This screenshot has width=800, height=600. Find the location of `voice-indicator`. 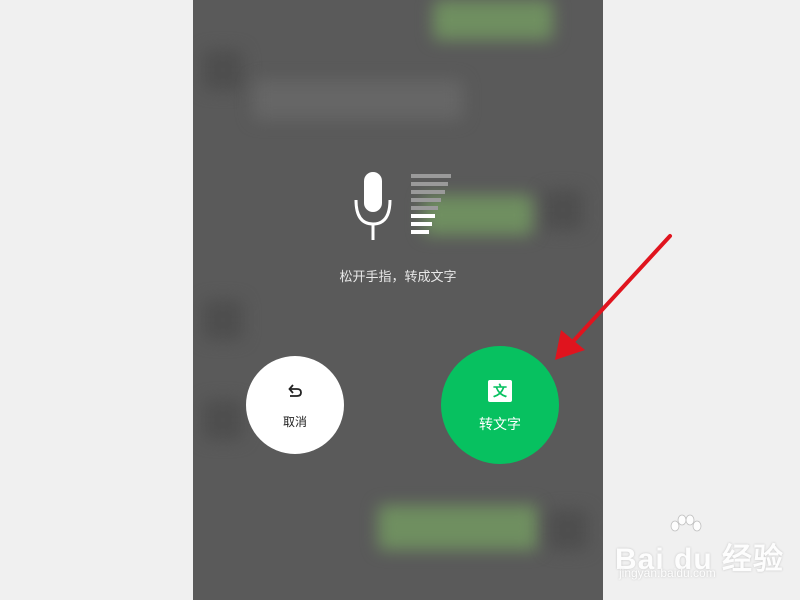

voice-indicator is located at coordinates (403, 208).